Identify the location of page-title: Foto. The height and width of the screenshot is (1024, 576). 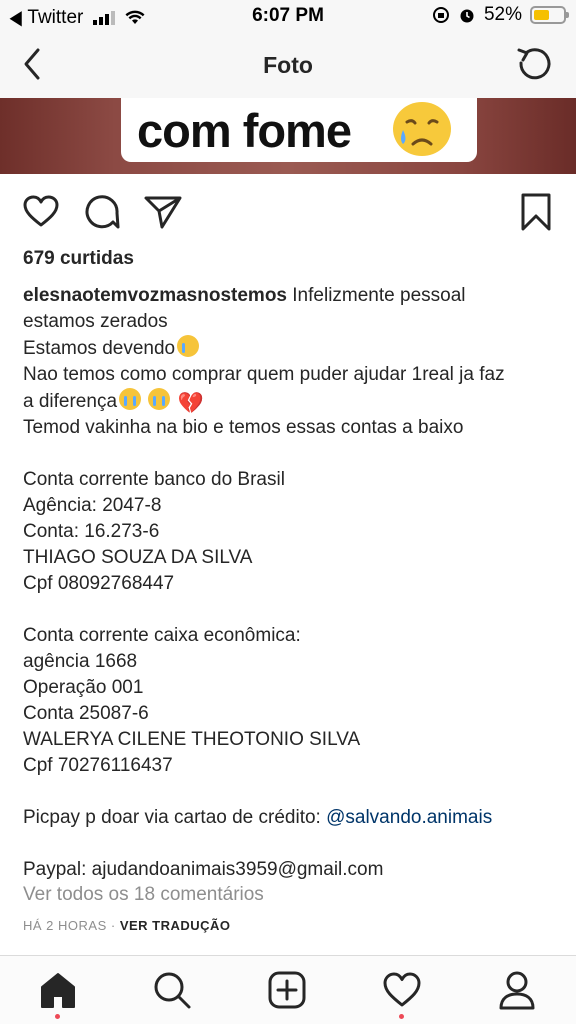
(288, 65).